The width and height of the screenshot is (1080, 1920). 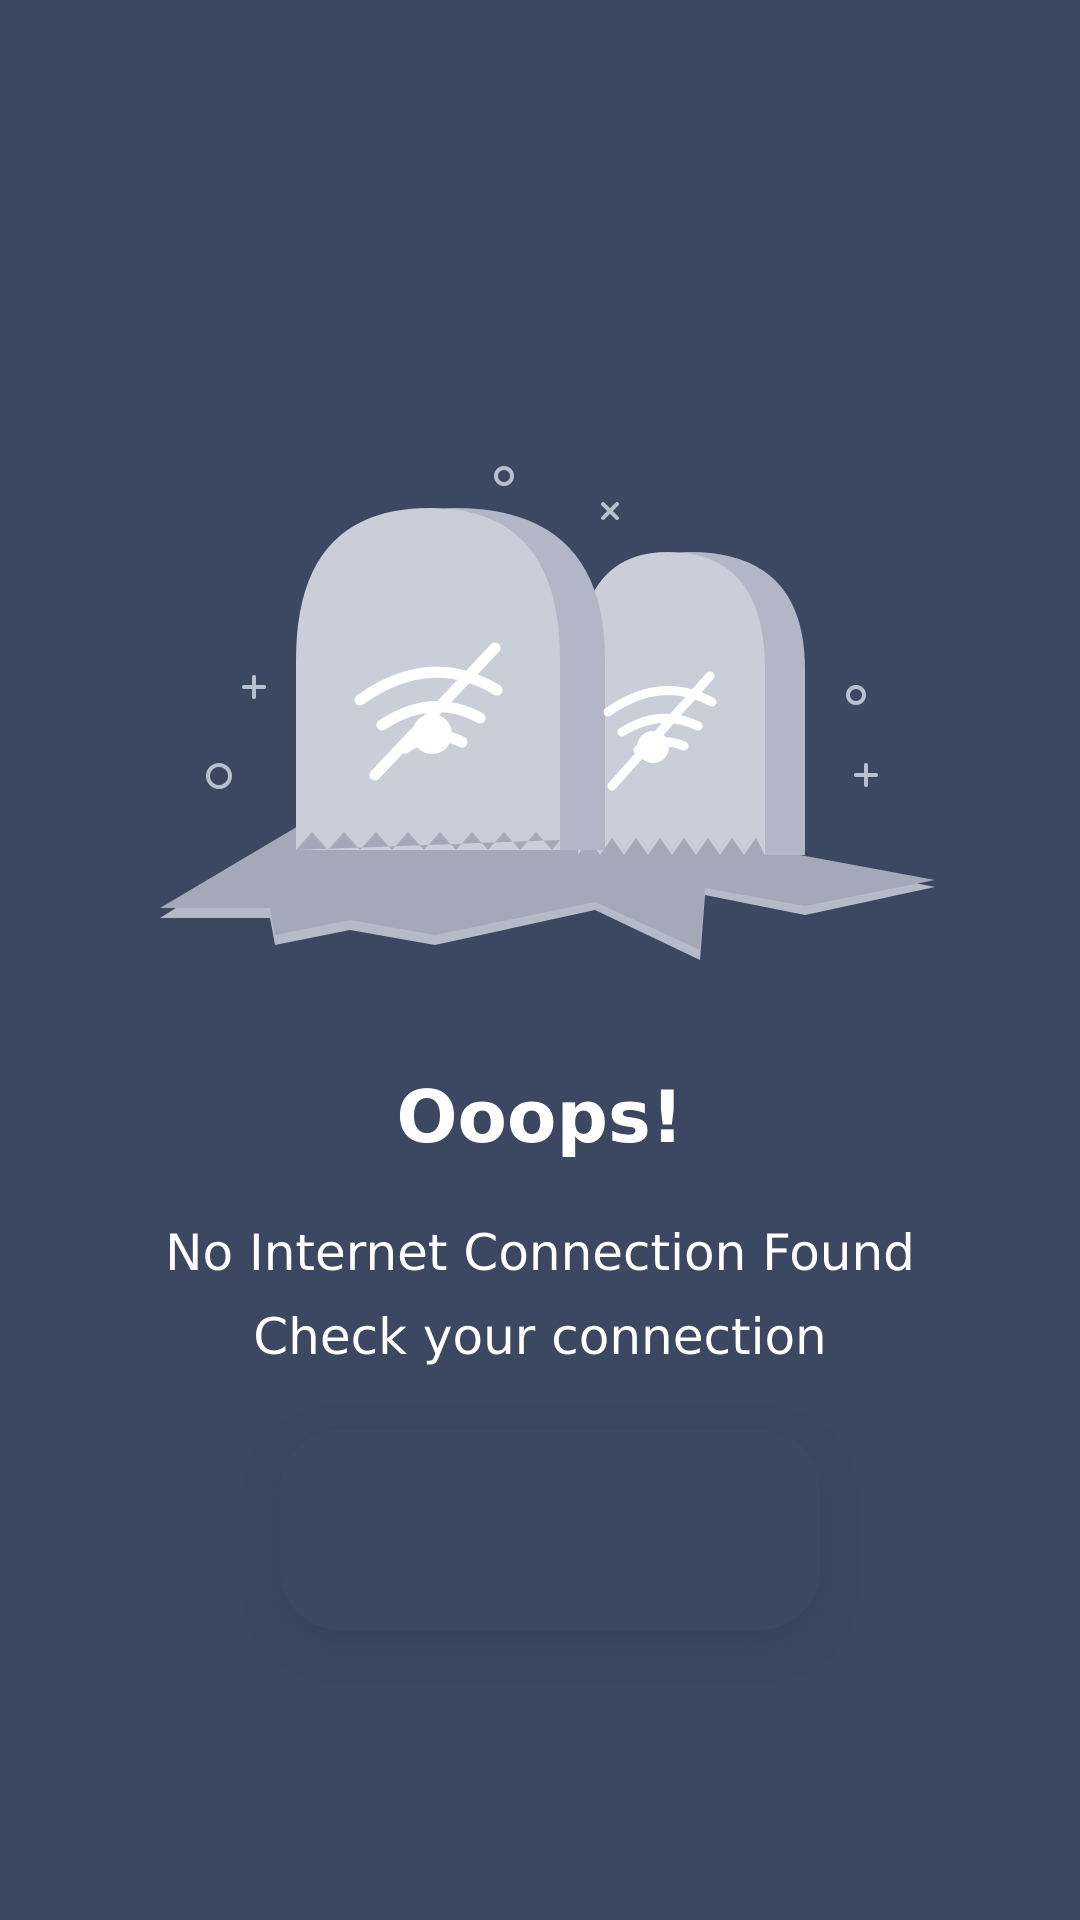 I want to click on tombstone-left, so click(x=450, y=679).